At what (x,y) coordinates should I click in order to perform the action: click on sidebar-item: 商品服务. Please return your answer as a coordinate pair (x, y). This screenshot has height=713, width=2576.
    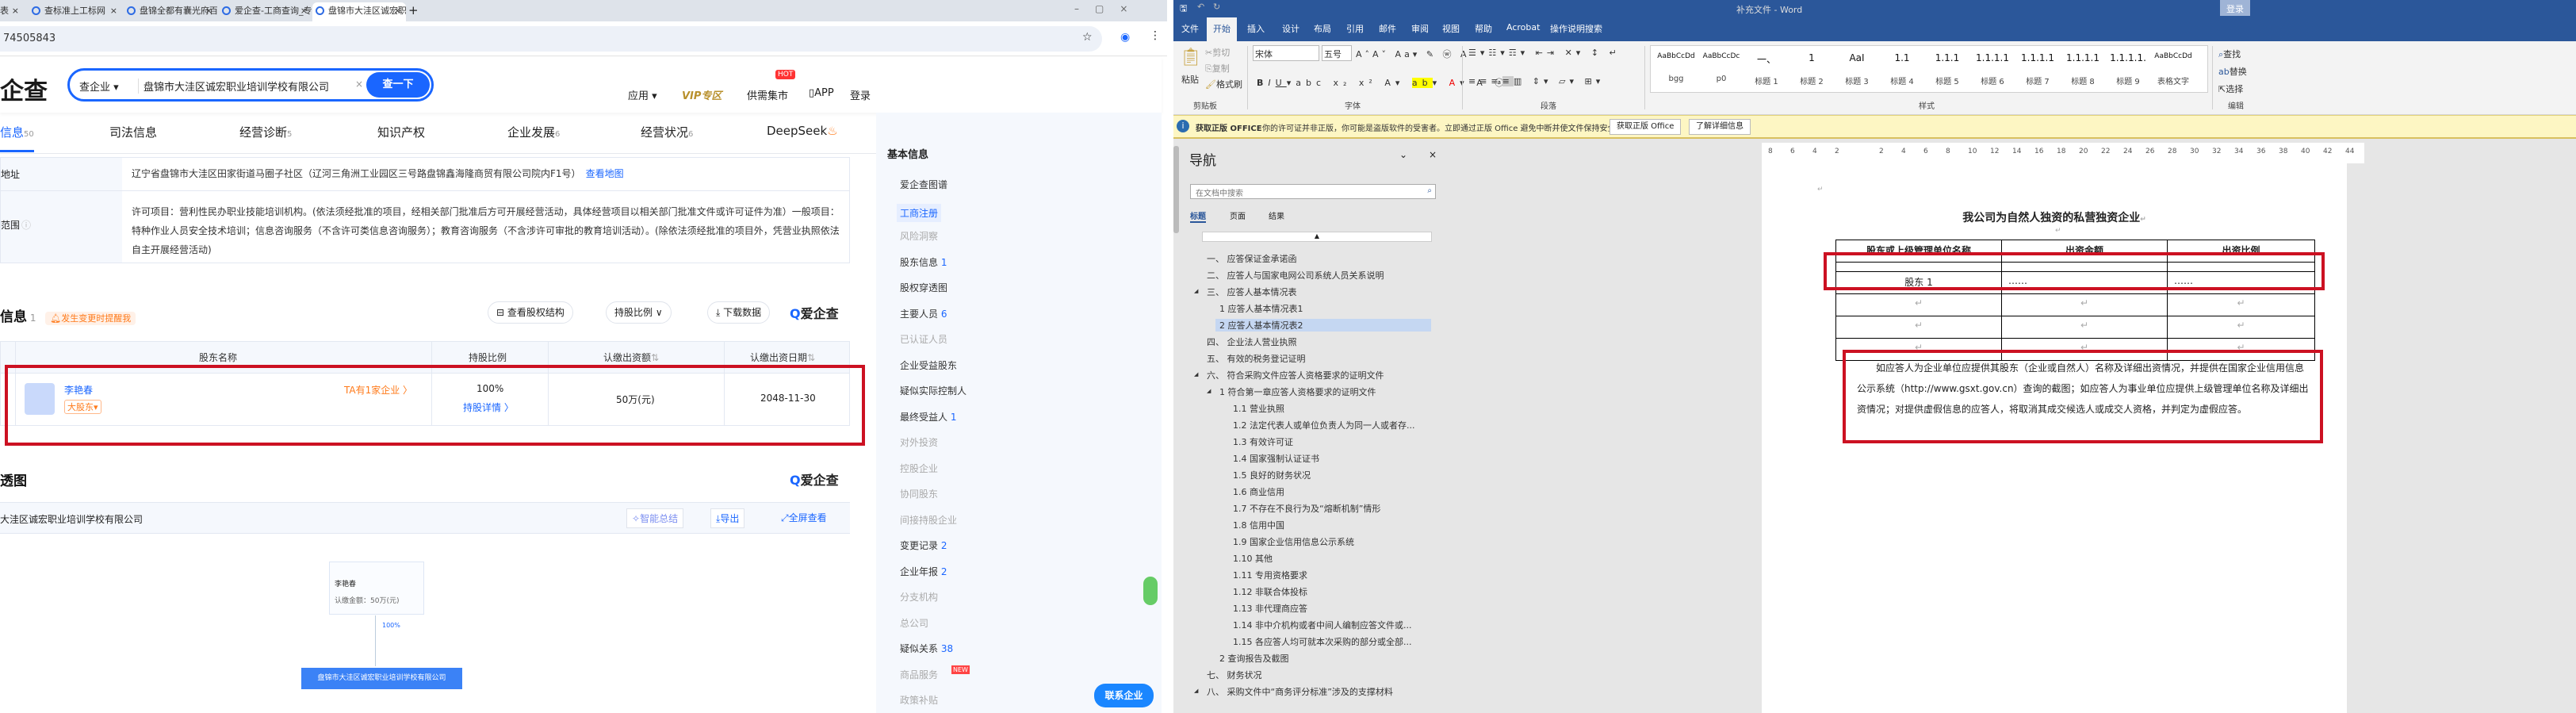
    Looking at the image, I should click on (919, 675).